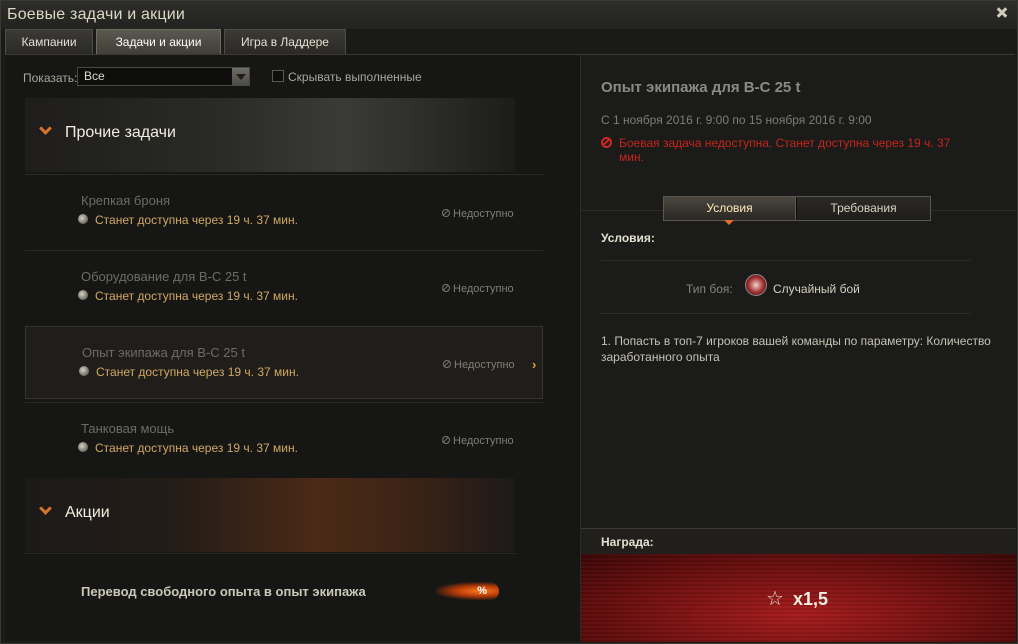 The width and height of the screenshot is (1018, 644). What do you see at coordinates (126, 200) in the screenshot?
I see `quest-name: Крепкая броня` at bounding box center [126, 200].